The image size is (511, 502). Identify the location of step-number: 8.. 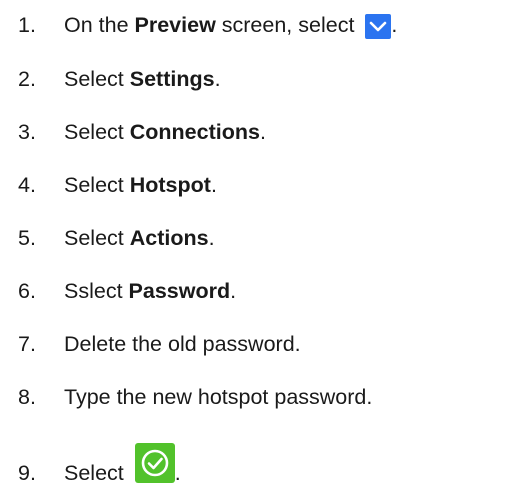
(27, 397).